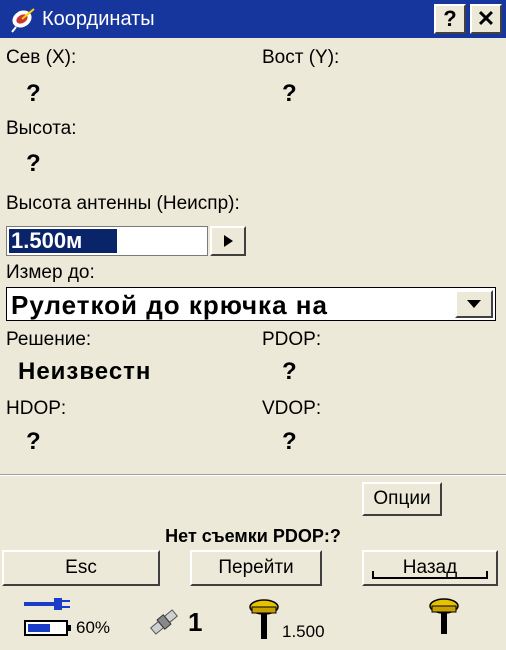 Image resolution: width=506 pixels, height=650 pixels. I want to click on hdop-label: HDOP:, so click(36, 408).